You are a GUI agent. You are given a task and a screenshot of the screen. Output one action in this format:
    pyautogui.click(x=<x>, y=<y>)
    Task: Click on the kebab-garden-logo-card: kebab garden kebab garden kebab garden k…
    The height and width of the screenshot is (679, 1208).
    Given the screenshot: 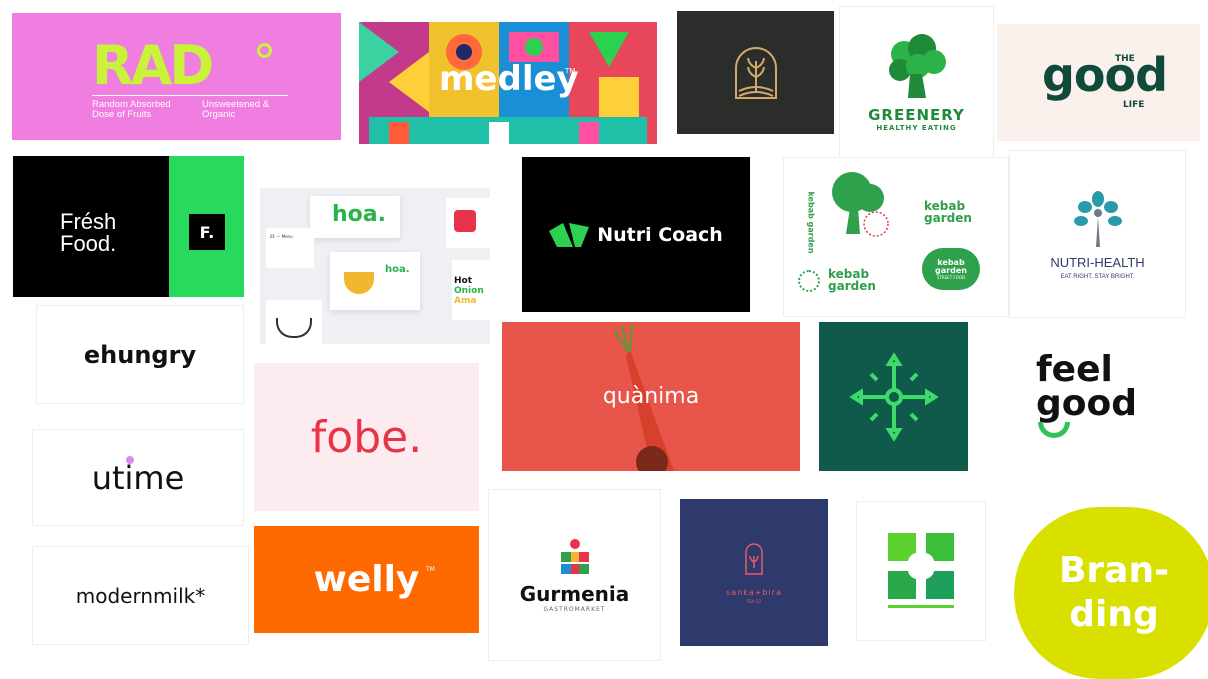 What is the action you would take?
    pyautogui.click(x=896, y=237)
    